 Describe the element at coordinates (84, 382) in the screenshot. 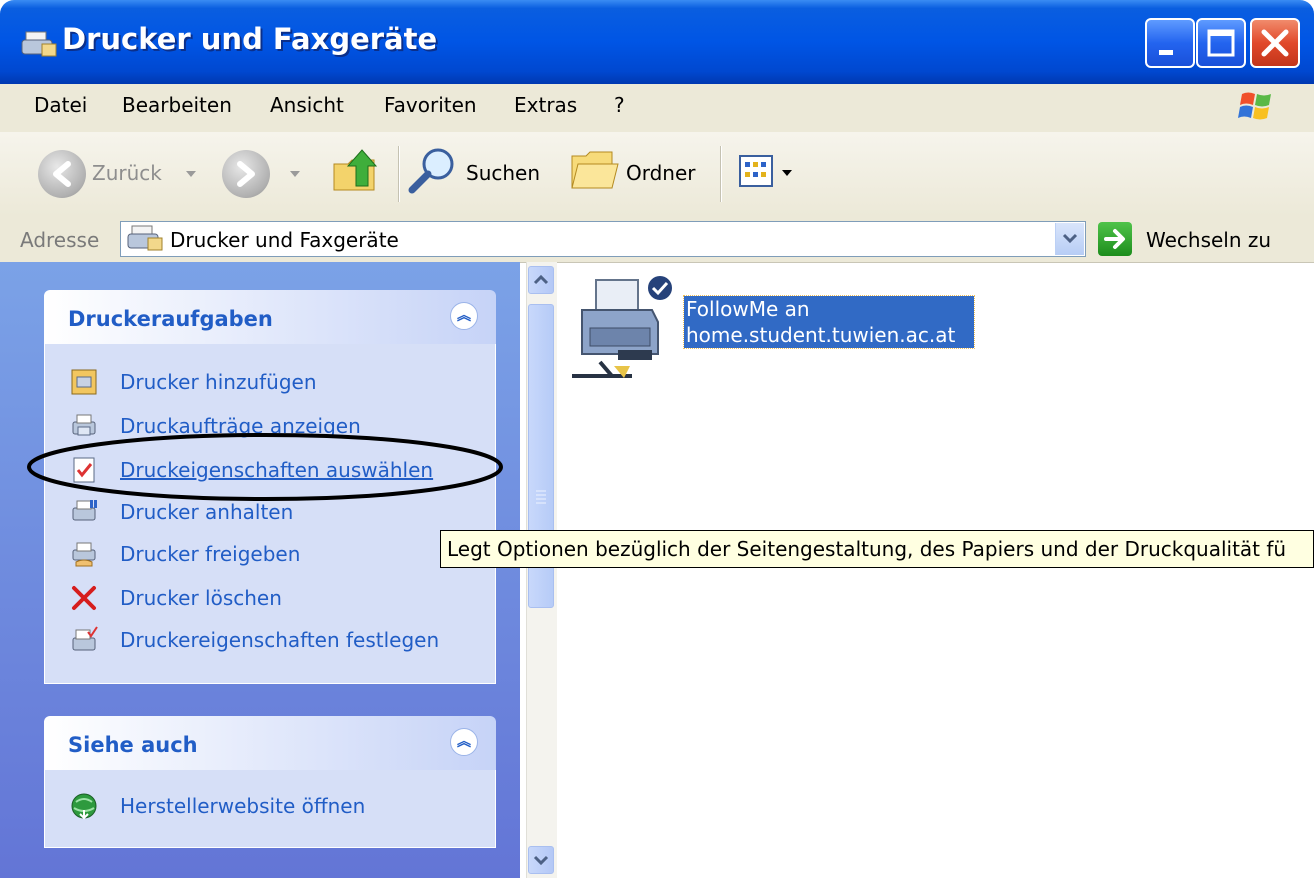

I see `add-printer-icon` at that location.